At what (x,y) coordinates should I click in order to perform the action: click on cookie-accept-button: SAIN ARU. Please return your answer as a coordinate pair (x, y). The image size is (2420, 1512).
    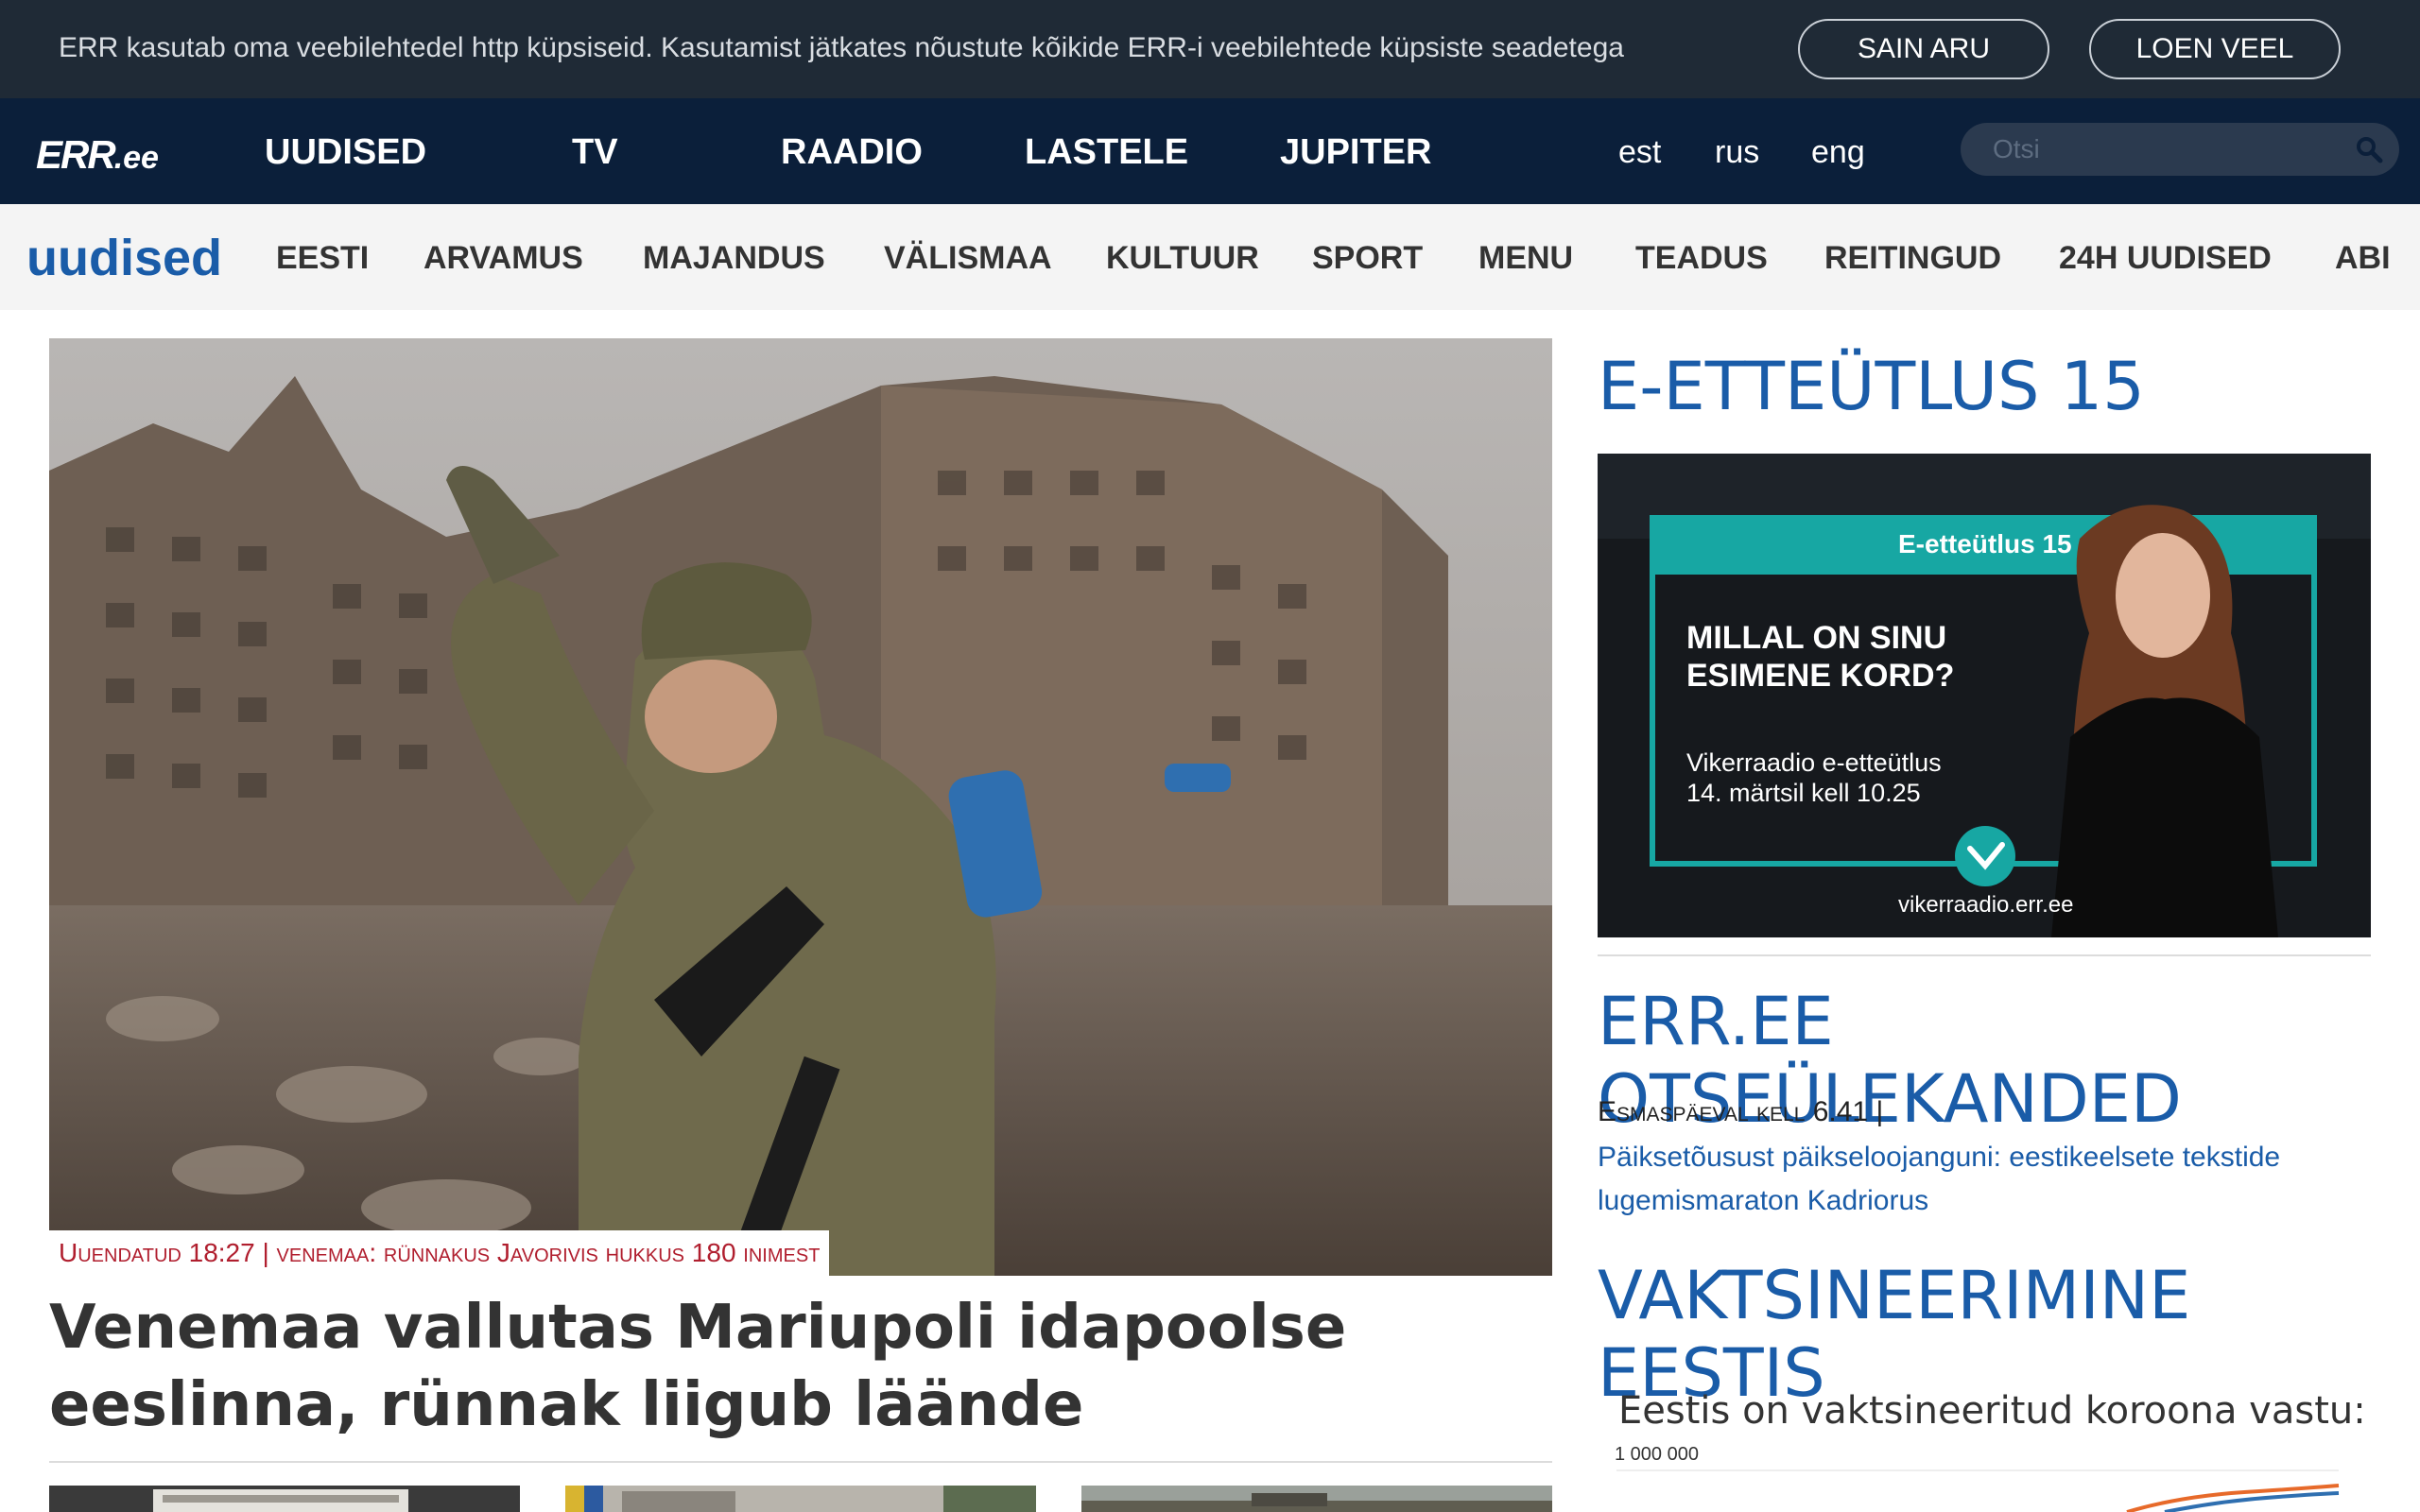
    Looking at the image, I should click on (1923, 49).